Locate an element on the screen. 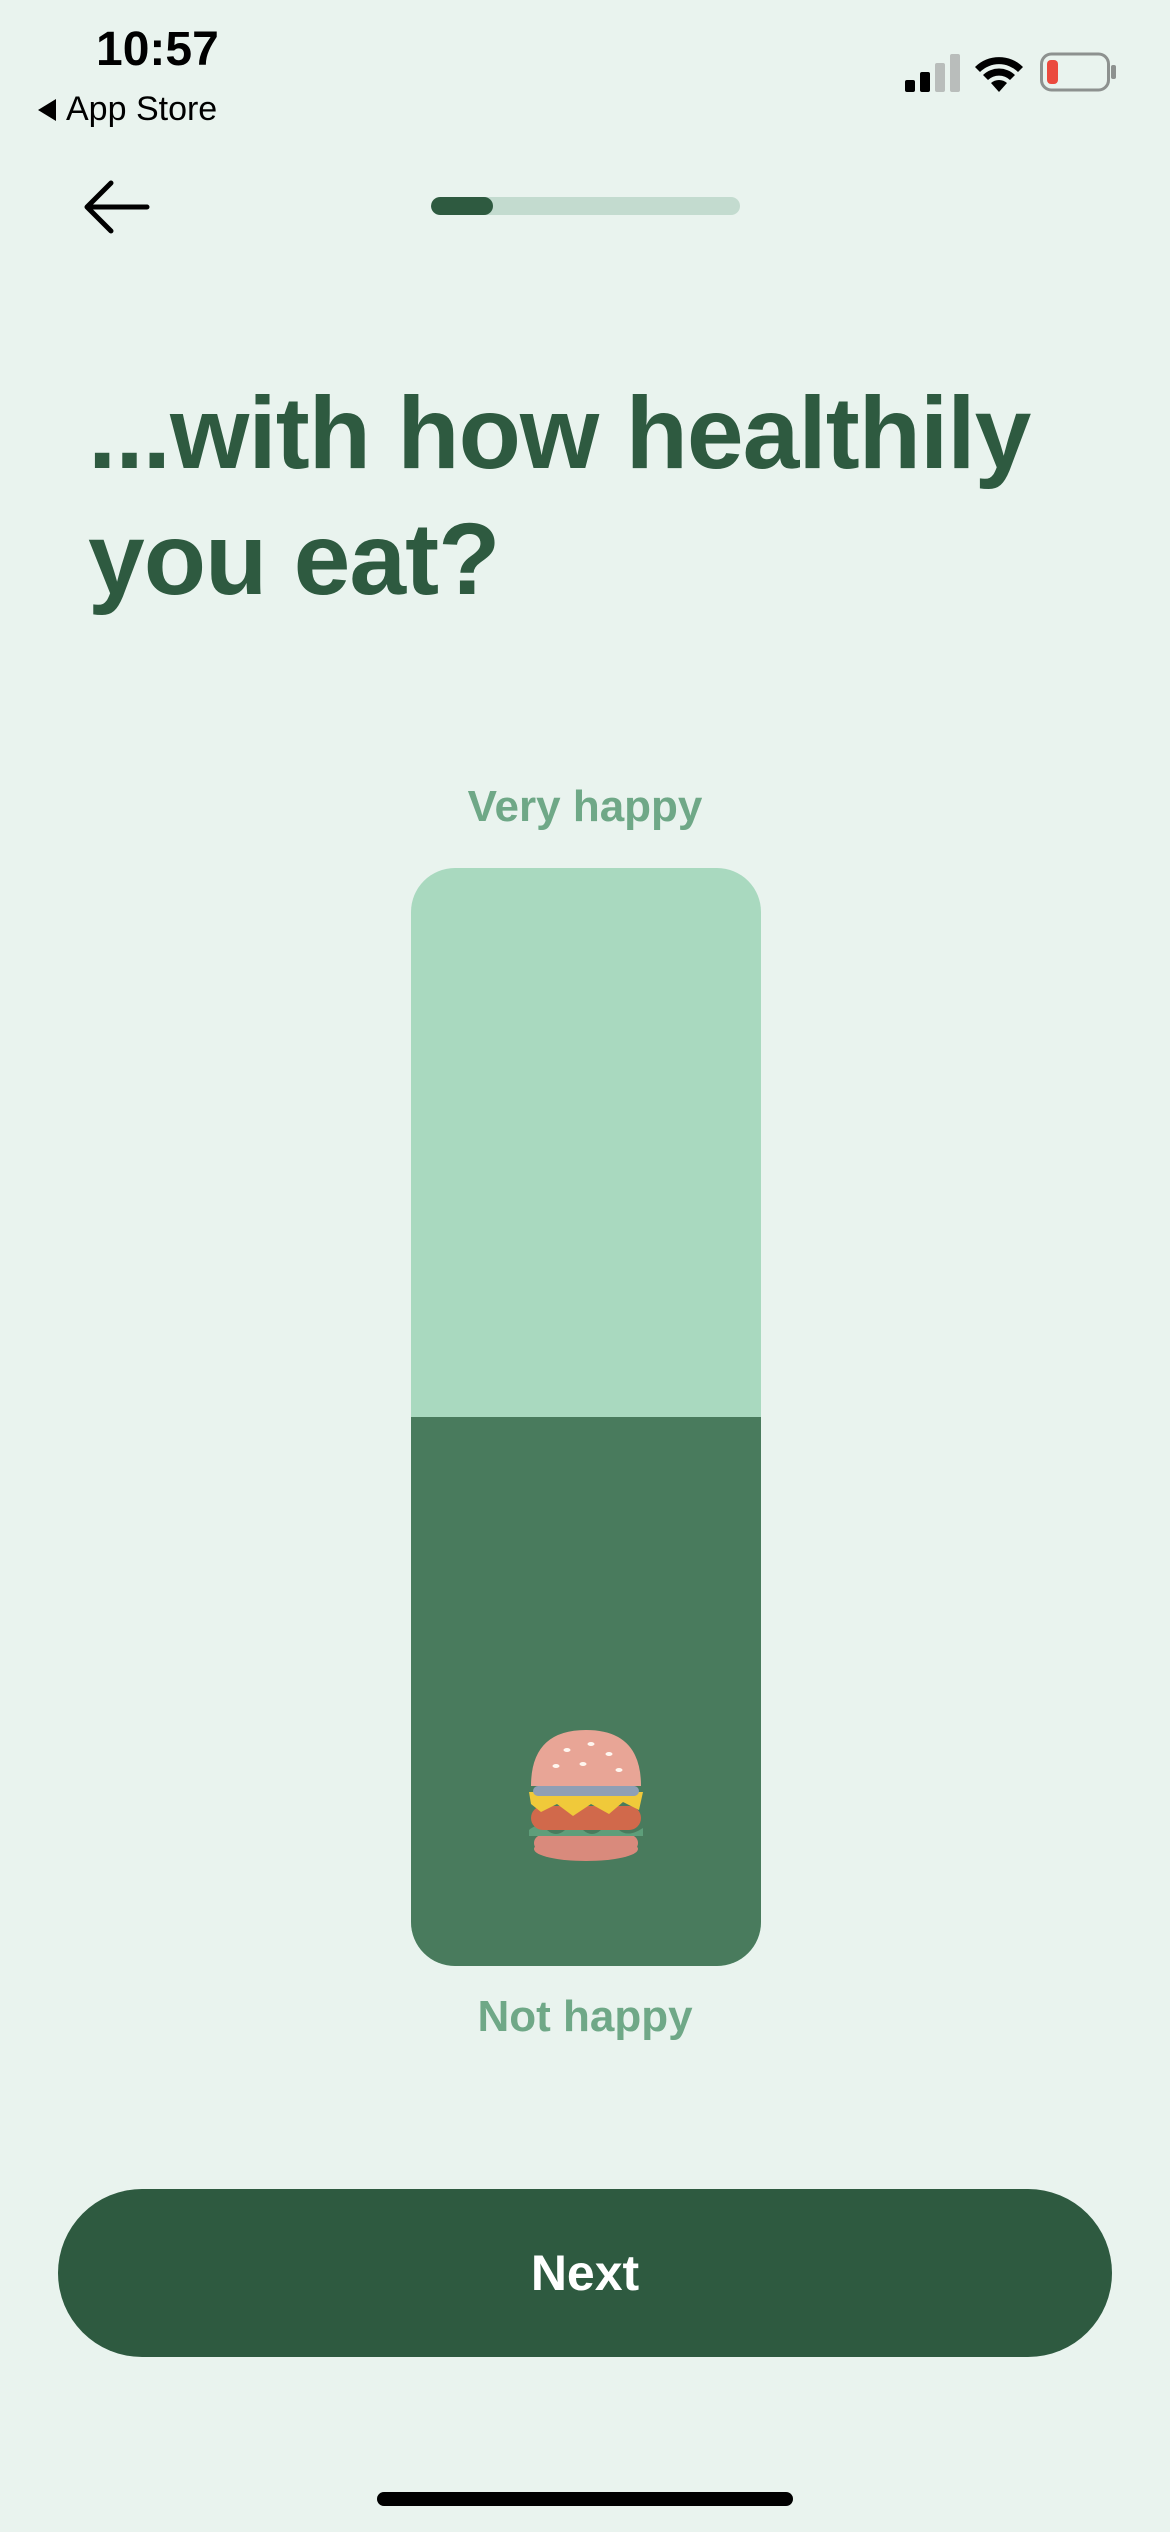 Image resolution: width=1170 pixels, height=2532 pixels. slider-fill is located at coordinates (586, 1691).